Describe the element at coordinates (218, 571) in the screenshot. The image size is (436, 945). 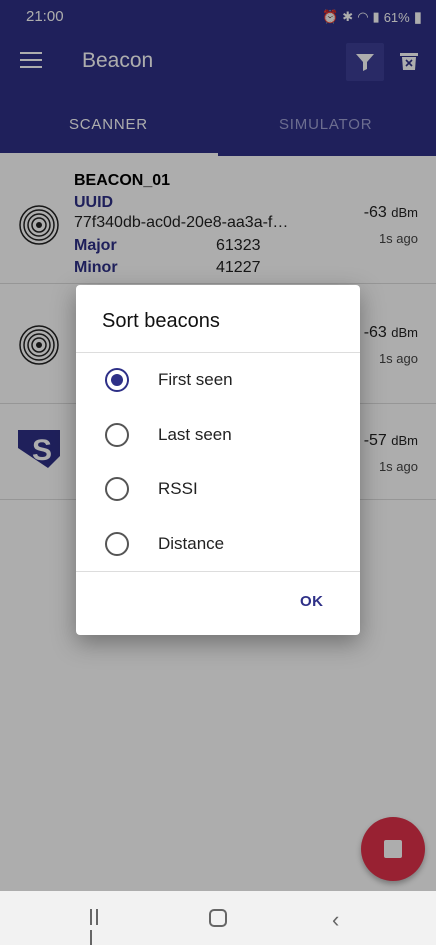
I see `divider` at that location.